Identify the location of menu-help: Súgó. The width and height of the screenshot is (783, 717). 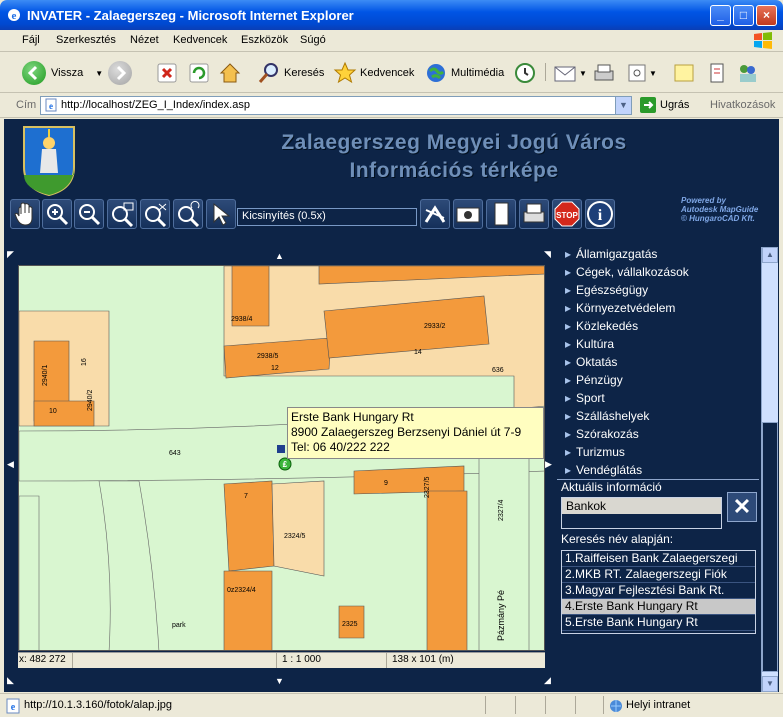
(313, 40).